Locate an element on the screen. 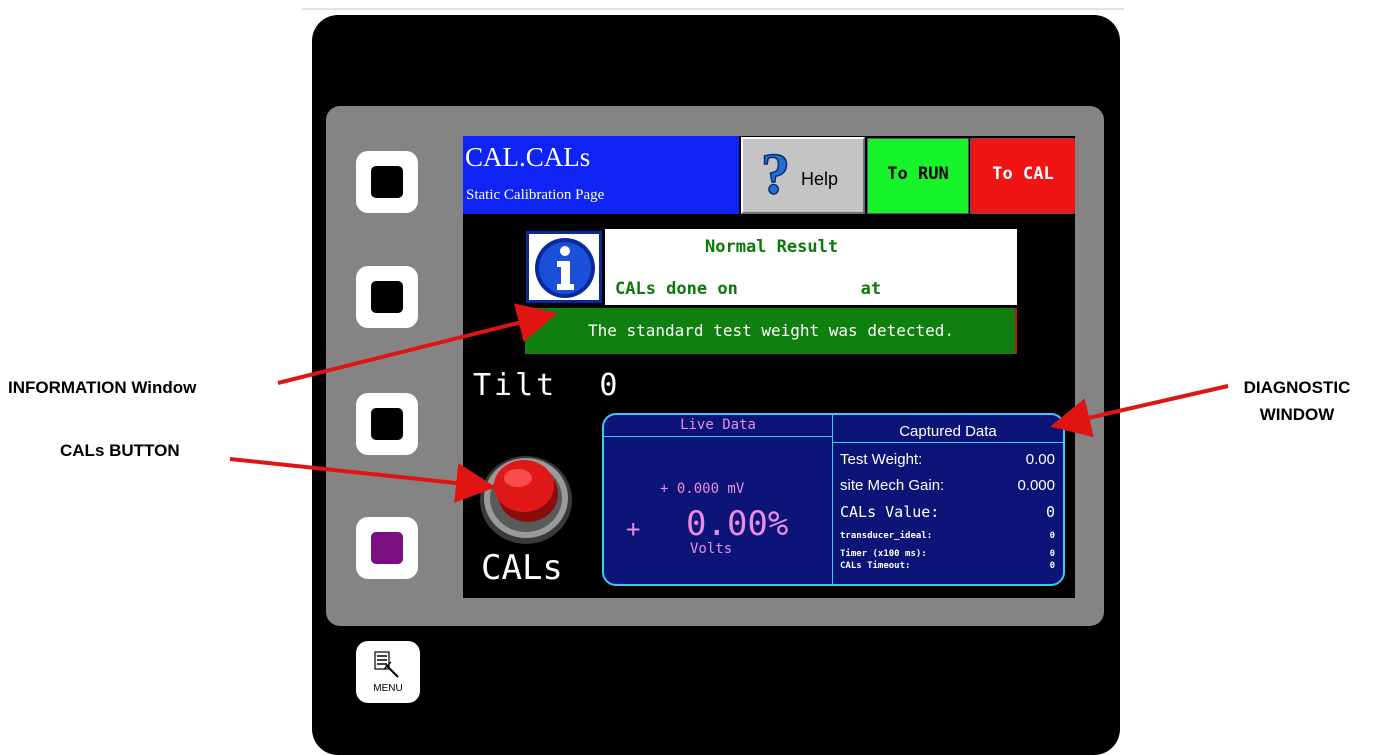 Image resolution: width=1386 pixels, height=755 pixels. cals-button-arrow is located at coordinates (362, 480).